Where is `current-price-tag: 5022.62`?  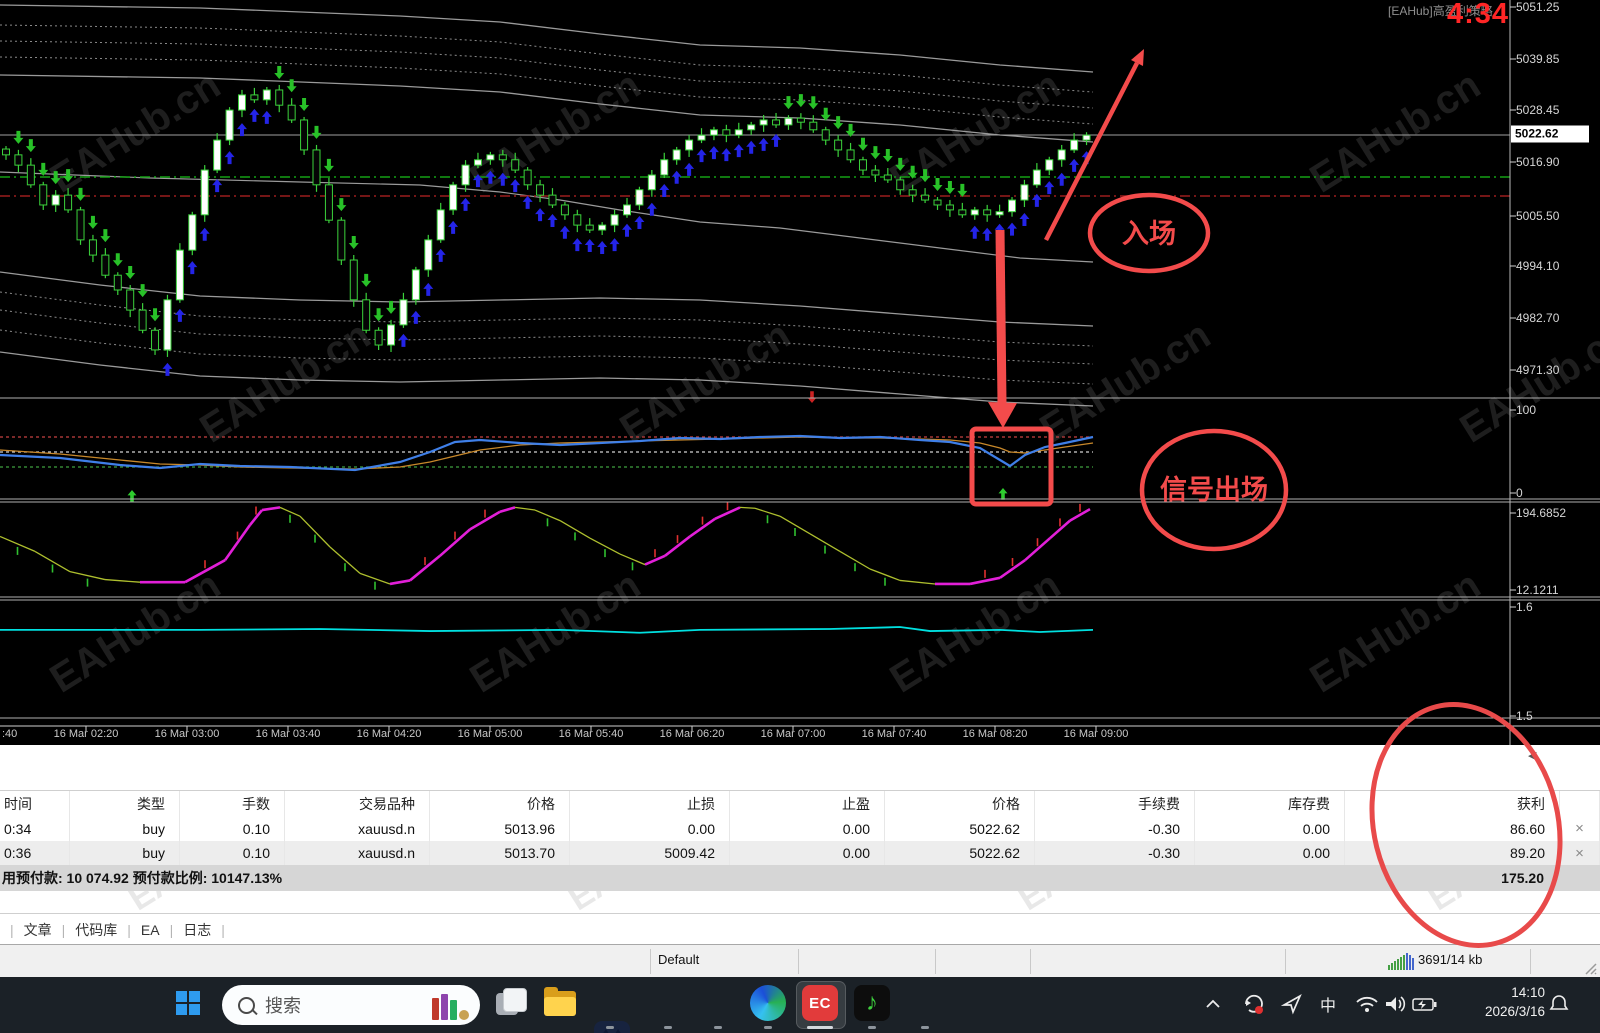
current-price-tag: 5022.62 is located at coordinates (1550, 134).